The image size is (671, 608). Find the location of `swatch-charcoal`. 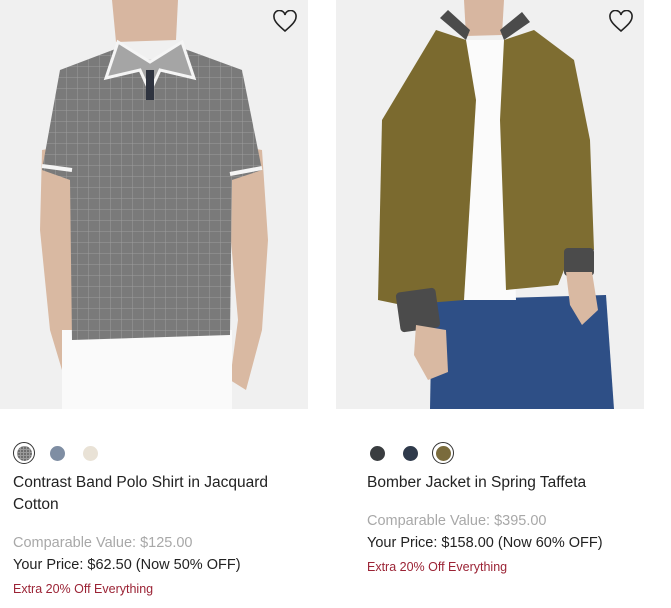

swatch-charcoal is located at coordinates (377, 453).